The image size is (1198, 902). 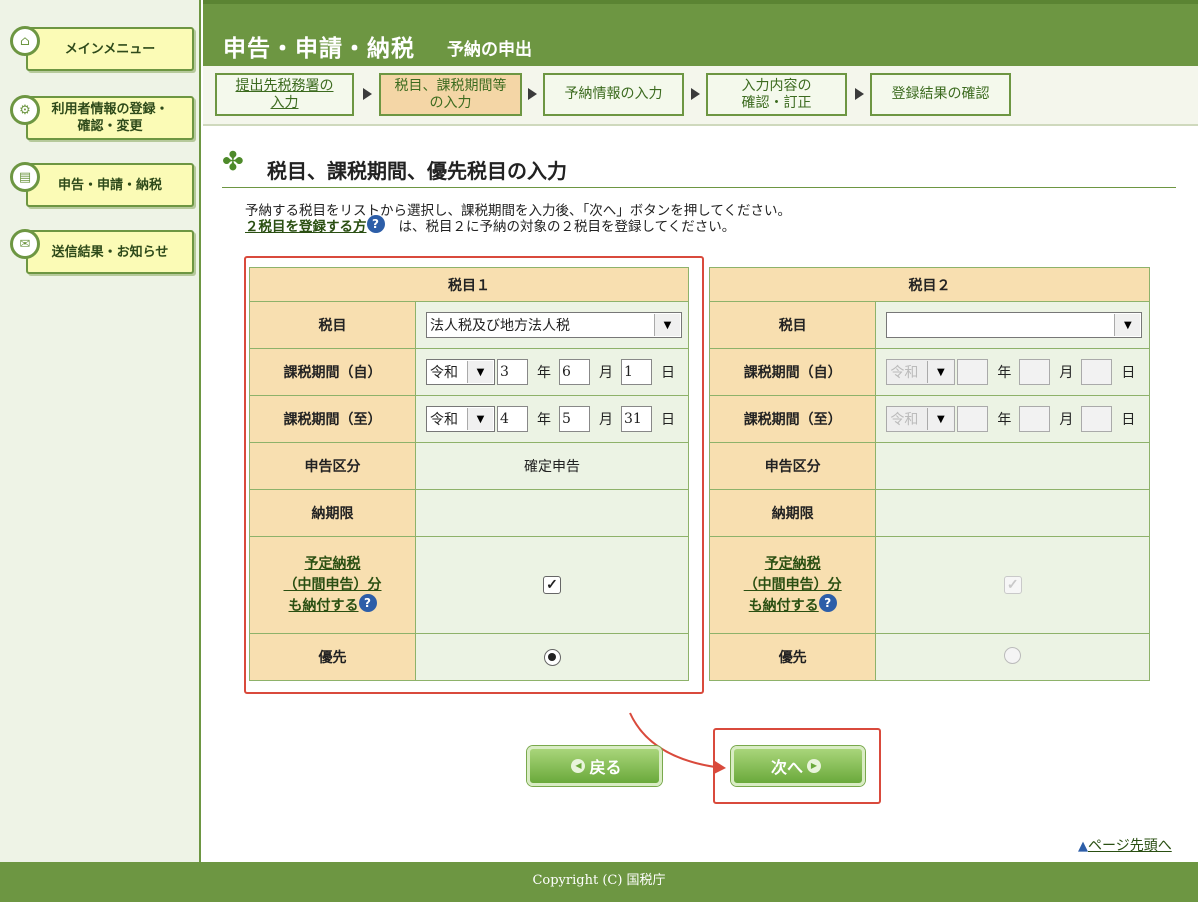 I want to click on step-tax-period: 税目、課税期間等 の入力, so click(x=450, y=94).